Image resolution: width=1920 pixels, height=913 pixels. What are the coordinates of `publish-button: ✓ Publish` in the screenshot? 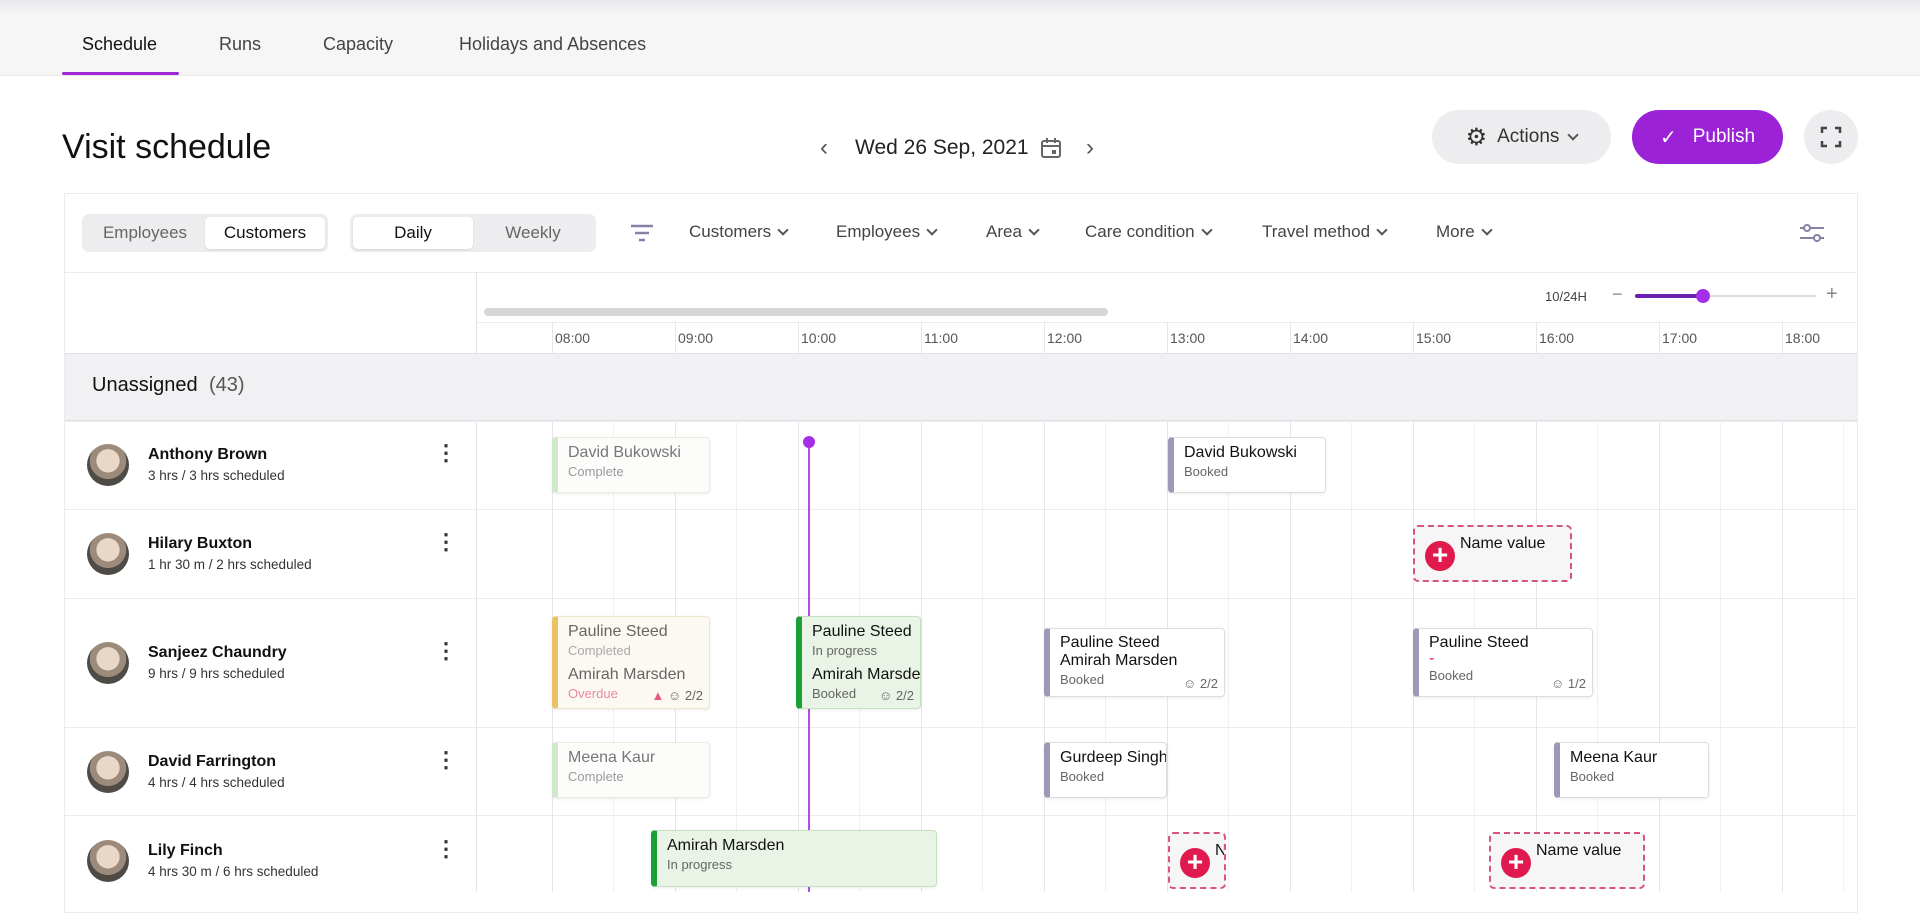 It's located at (1707, 137).